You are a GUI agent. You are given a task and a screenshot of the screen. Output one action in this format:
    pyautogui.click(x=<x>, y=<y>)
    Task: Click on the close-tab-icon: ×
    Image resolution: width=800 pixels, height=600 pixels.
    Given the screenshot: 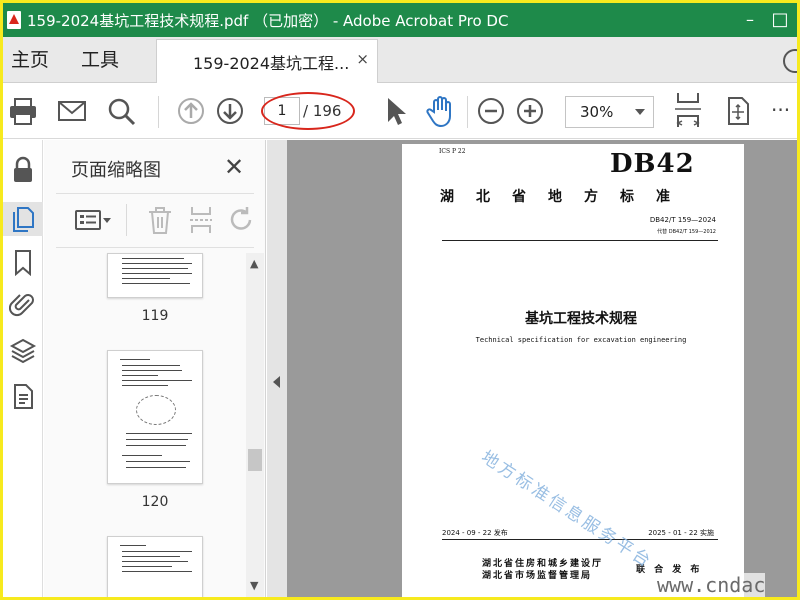 What is the action you would take?
    pyautogui.click(x=362, y=59)
    